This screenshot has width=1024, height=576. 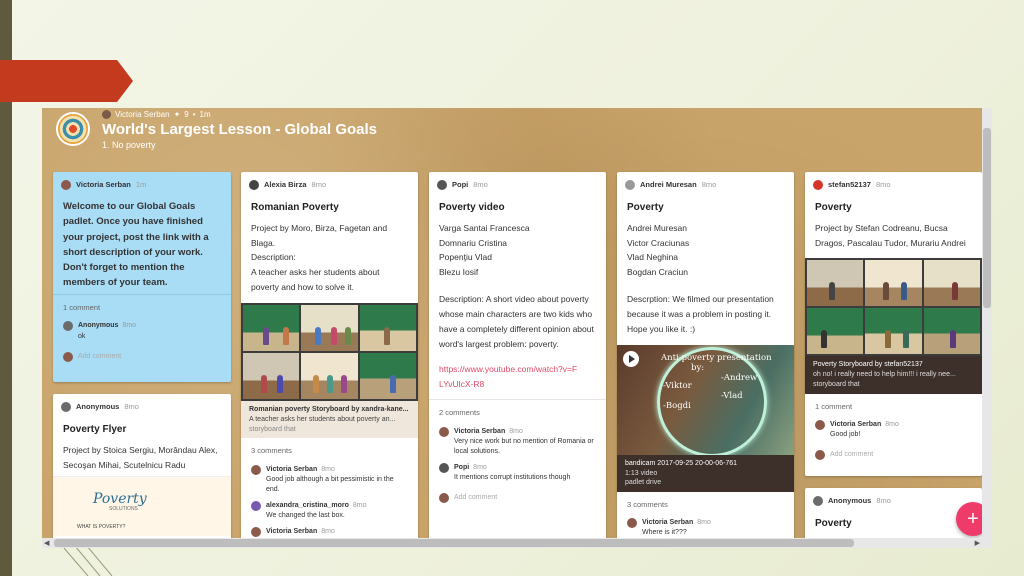 What do you see at coordinates (186, 114) in the screenshot?
I see `padlet-likes: 9` at bounding box center [186, 114].